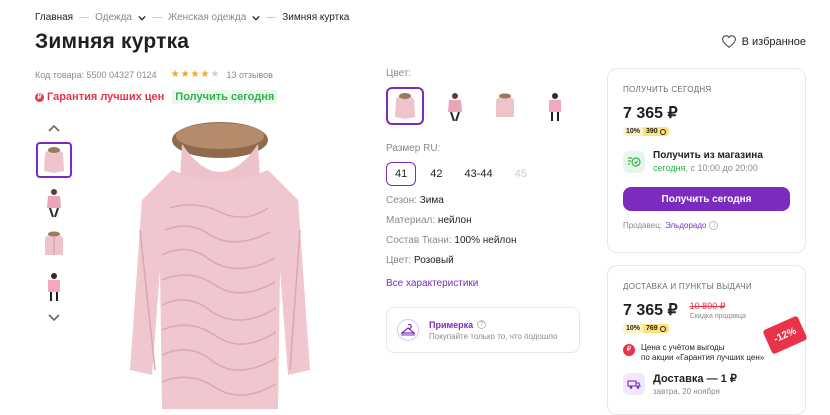 This screenshot has height=415, width=830. What do you see at coordinates (480, 220) in the screenshot?
I see `spec-row: Материал: нейлон` at bounding box center [480, 220].